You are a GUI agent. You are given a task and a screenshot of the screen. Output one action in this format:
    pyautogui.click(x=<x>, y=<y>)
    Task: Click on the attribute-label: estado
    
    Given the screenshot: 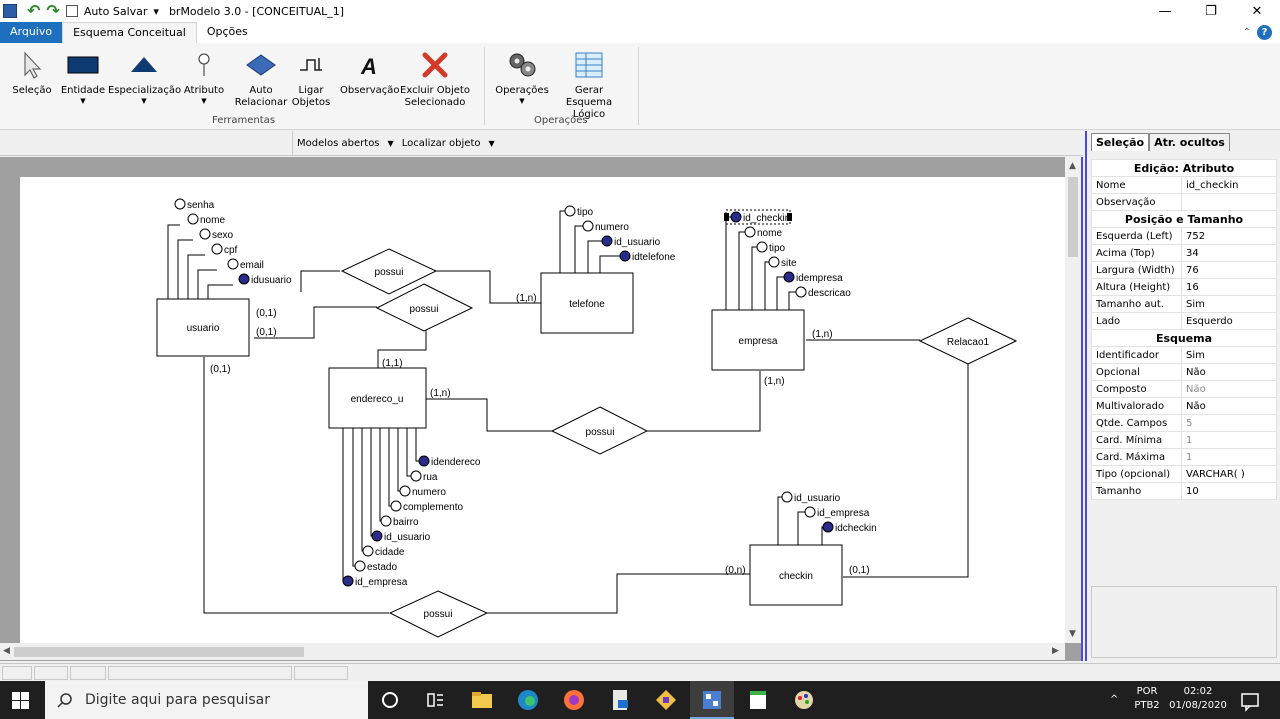 What is the action you would take?
    pyautogui.click(x=382, y=567)
    